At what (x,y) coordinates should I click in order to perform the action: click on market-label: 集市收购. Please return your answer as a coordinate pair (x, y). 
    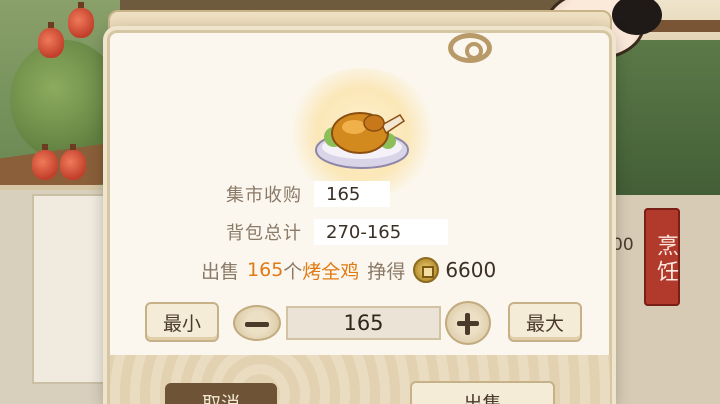
    Looking at the image, I should click on (264, 195).